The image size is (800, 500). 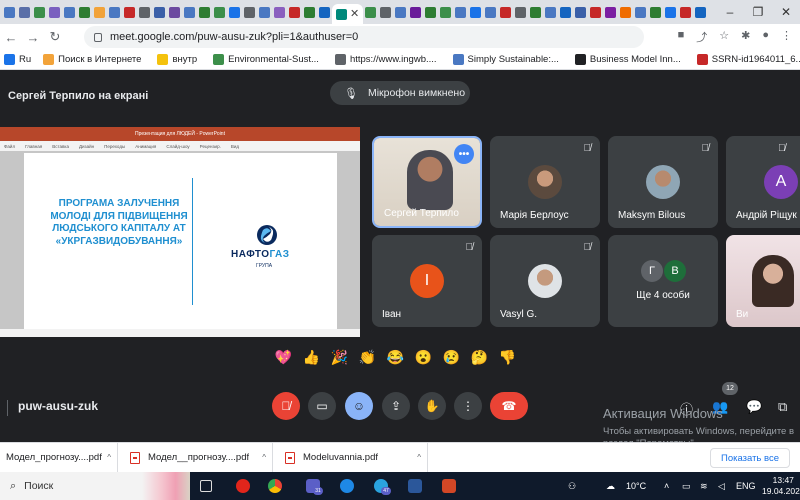 I want to click on bookmark-star-icon: ☆, so click(x=724, y=37).